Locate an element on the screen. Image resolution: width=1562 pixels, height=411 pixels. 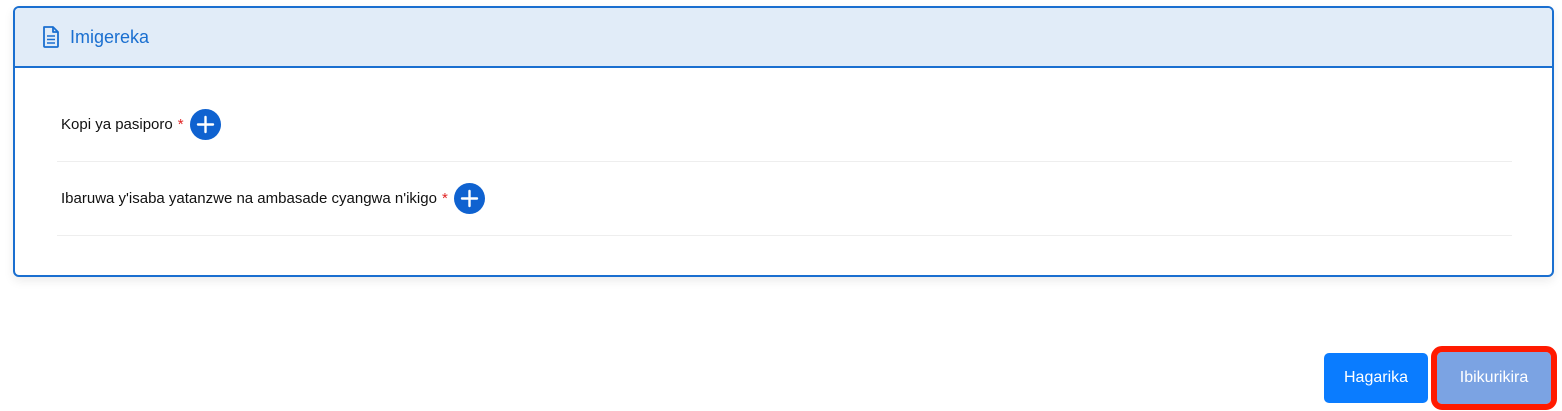
cancel-button: Hagarika is located at coordinates (1376, 378).